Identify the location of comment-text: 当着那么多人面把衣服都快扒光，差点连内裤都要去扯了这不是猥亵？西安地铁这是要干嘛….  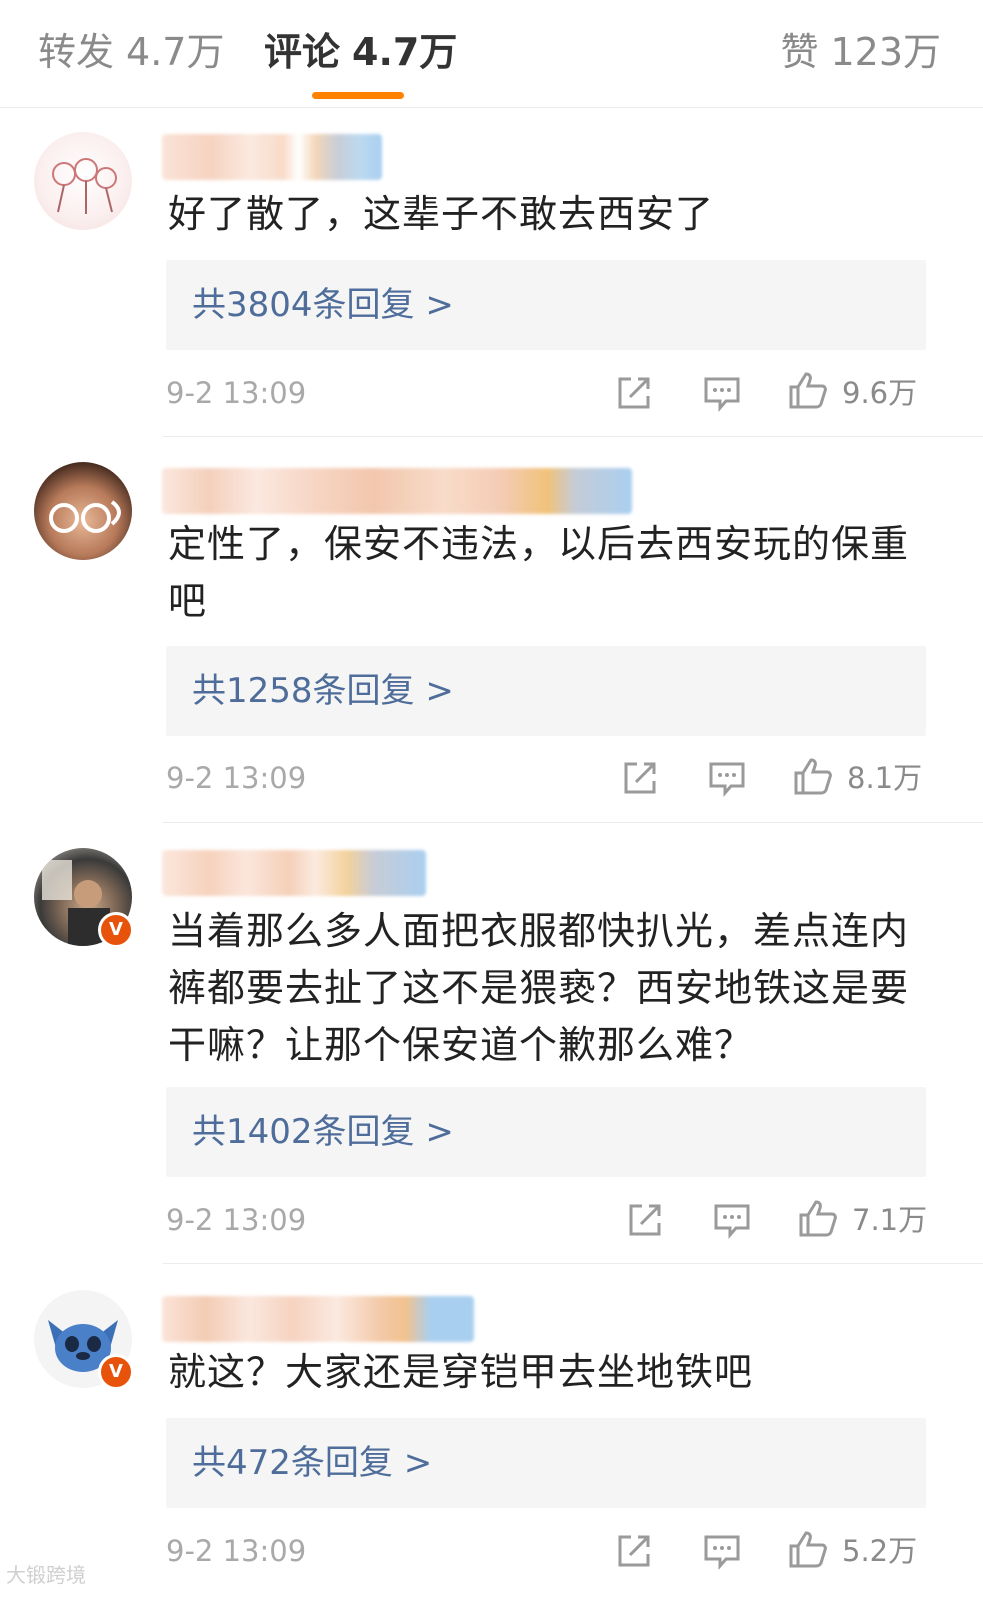
(539, 988).